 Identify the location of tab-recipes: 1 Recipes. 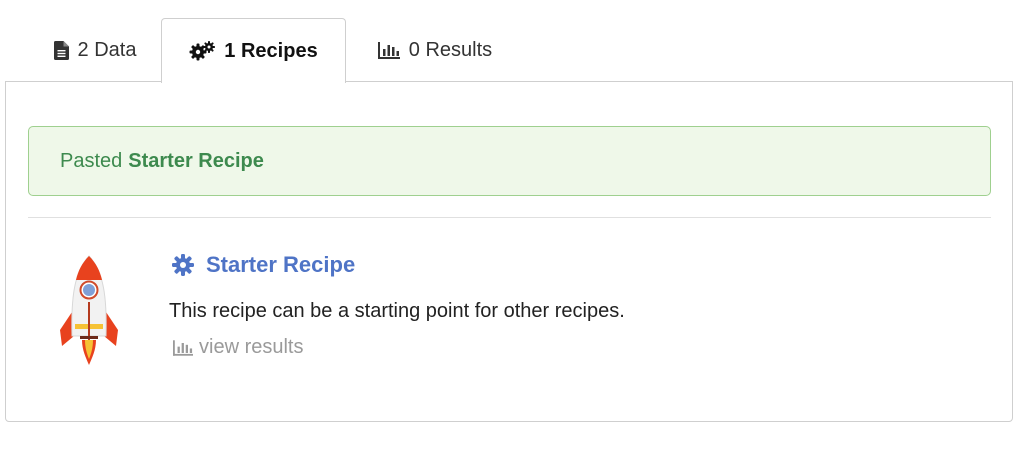
(253, 50).